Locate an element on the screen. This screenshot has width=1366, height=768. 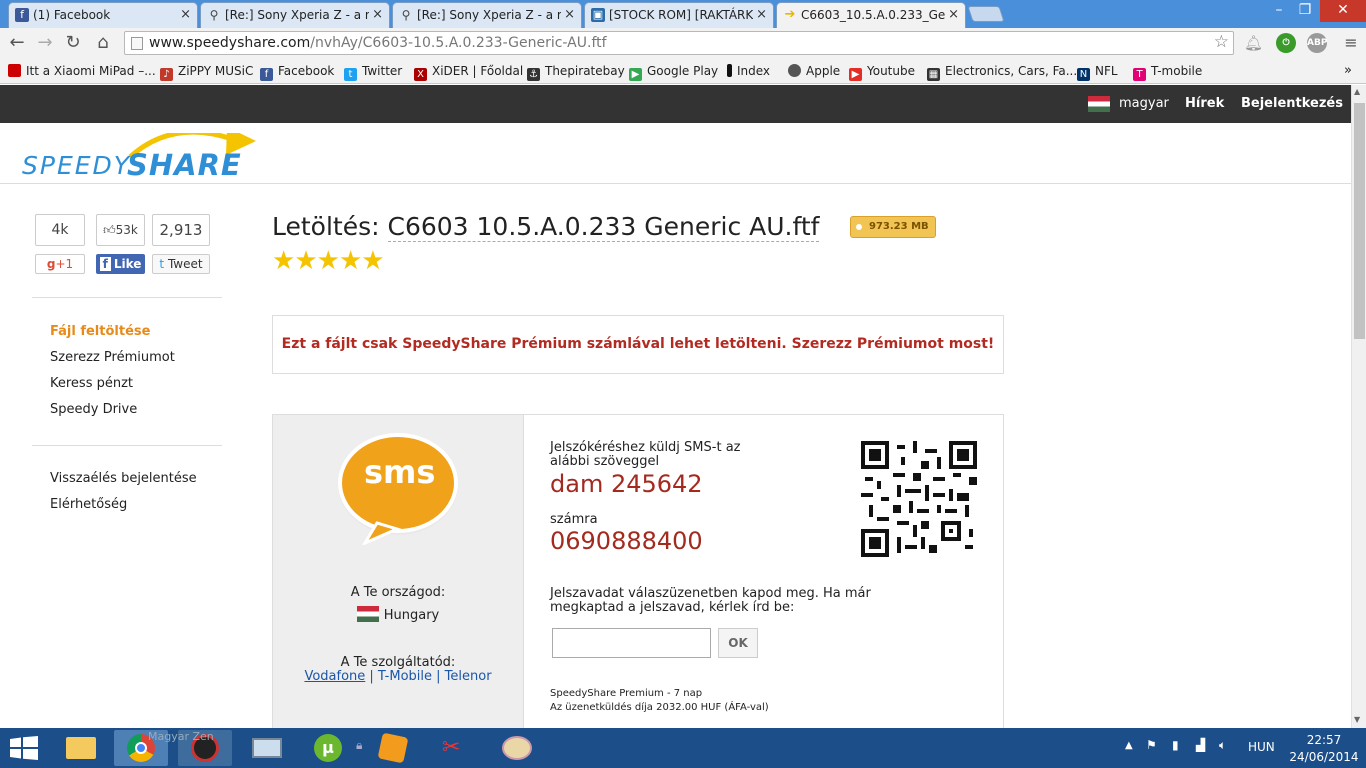
tab-speedyshare: ➔ C6603_10.5.A.0.233_Generic × is located at coordinates (871, 15).